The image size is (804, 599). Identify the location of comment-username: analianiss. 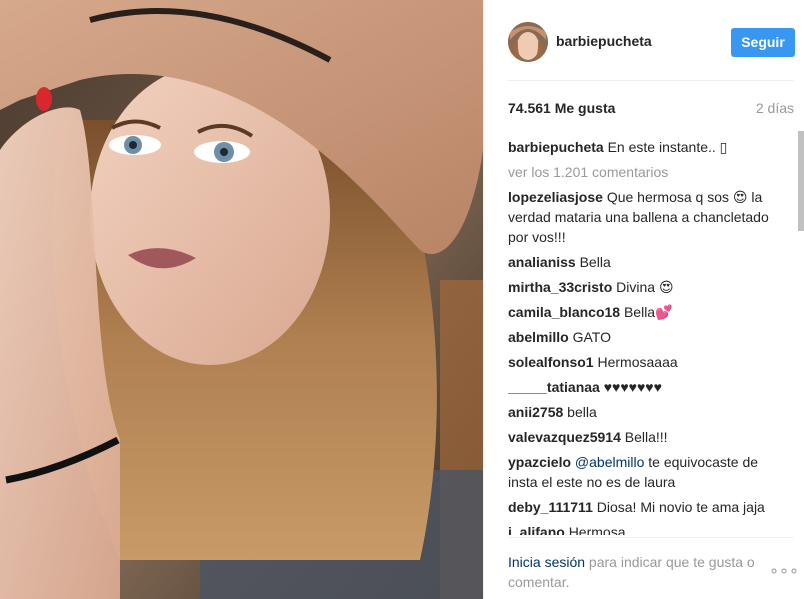
(542, 262).